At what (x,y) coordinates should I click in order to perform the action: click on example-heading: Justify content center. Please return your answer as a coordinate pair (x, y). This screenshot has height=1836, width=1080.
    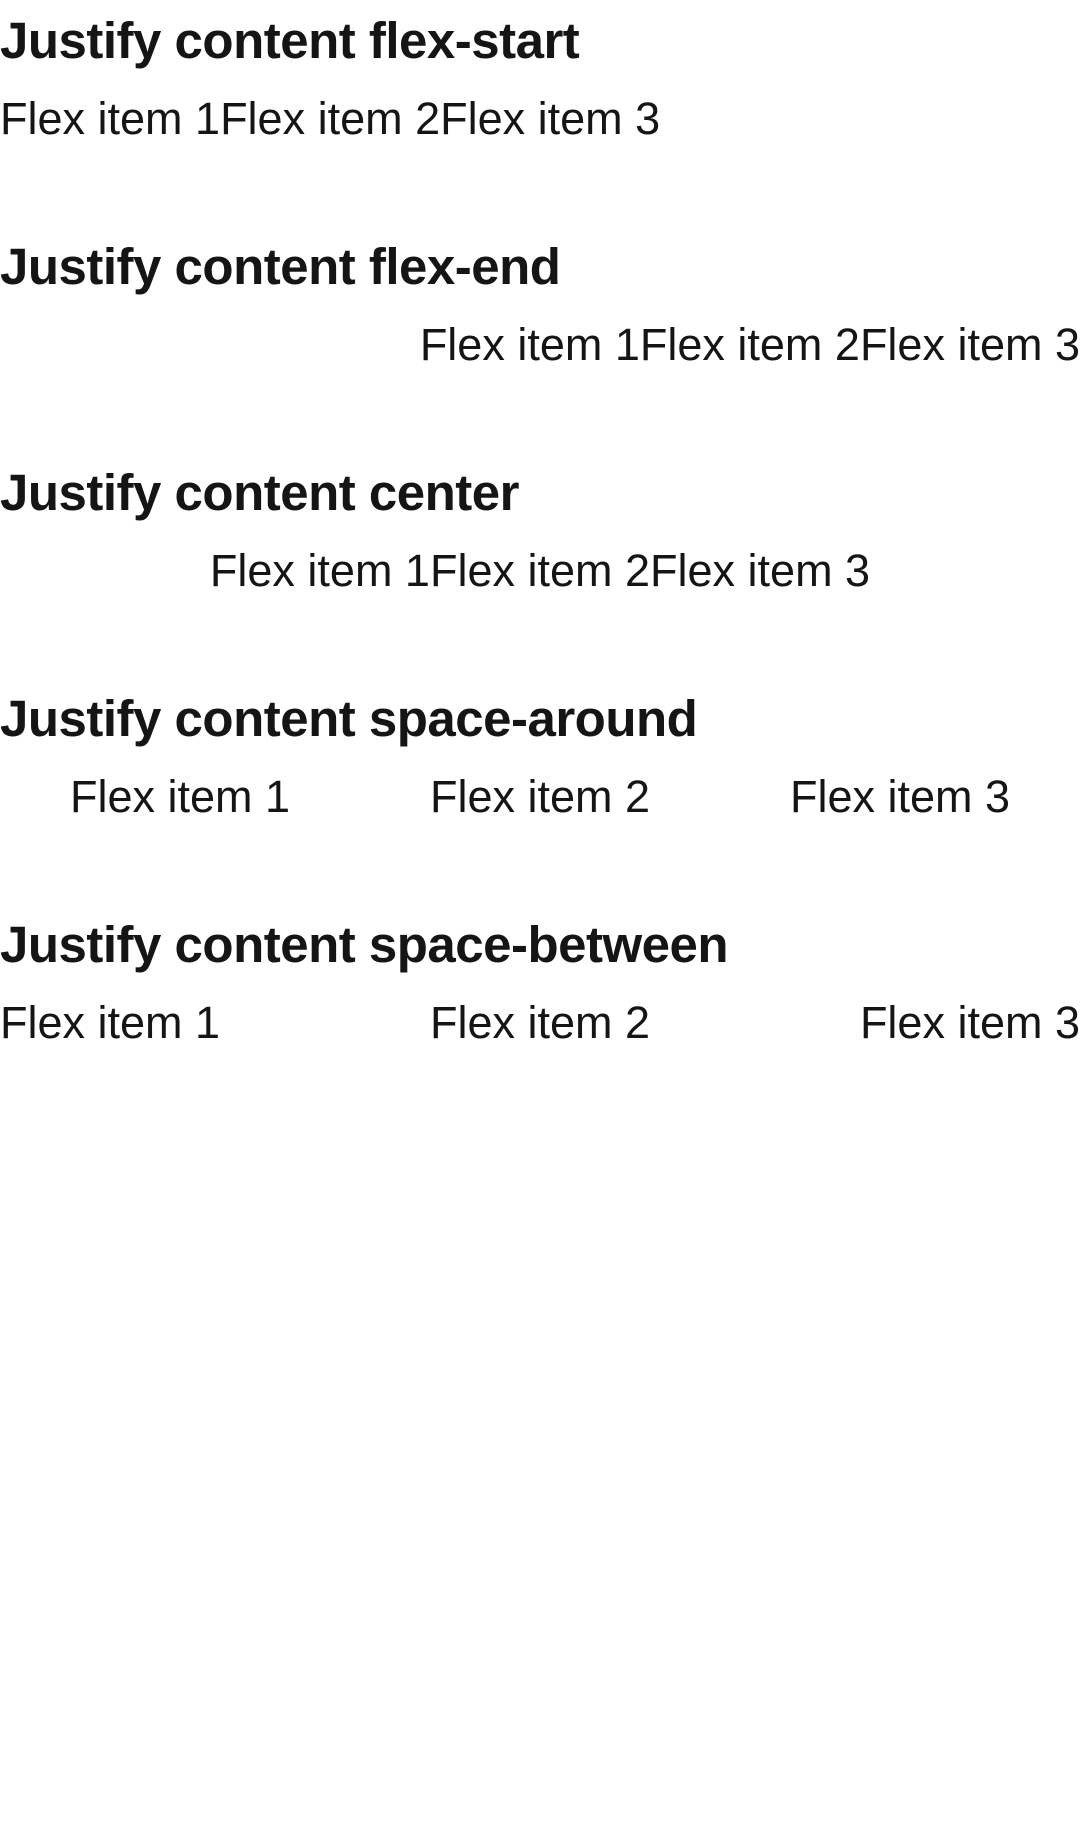
    Looking at the image, I should click on (259, 492).